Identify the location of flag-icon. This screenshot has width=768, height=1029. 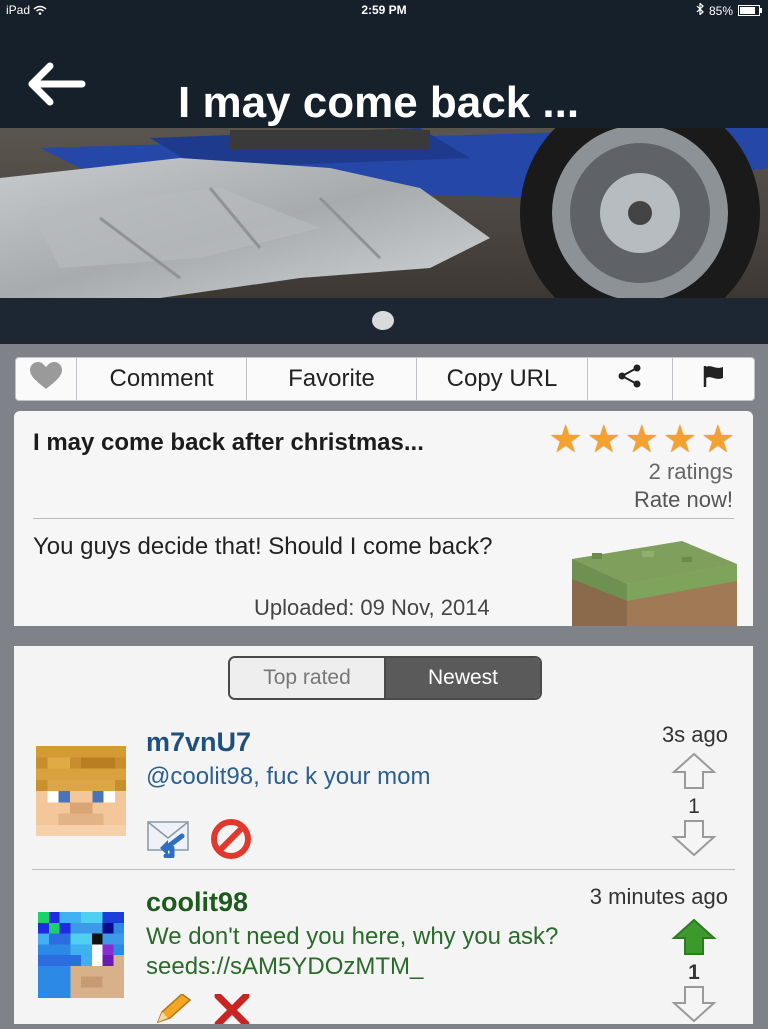
(714, 379).